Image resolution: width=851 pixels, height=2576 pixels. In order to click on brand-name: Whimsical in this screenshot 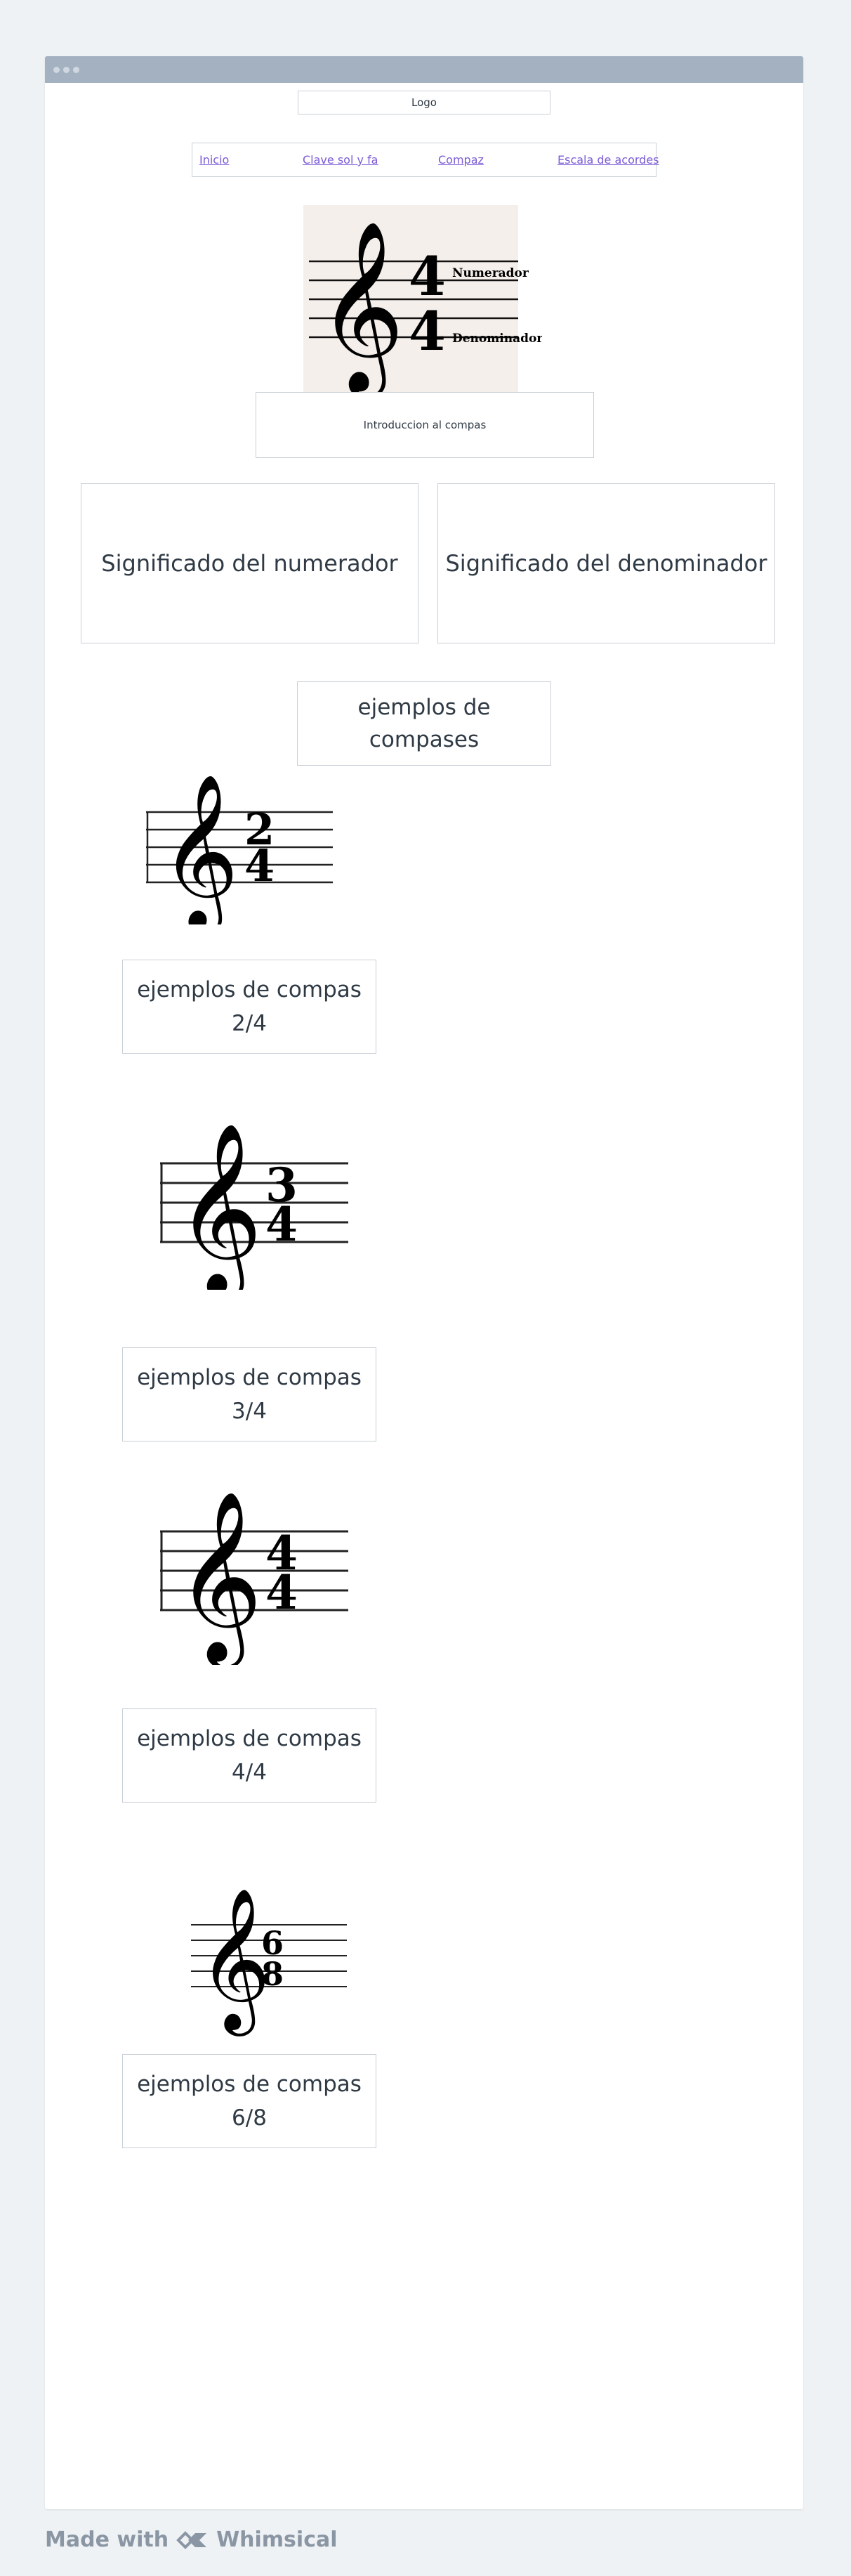, I will do `click(277, 2540)`.